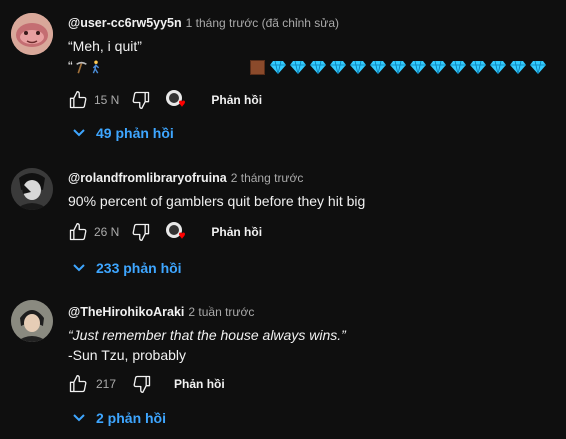 The width and height of the screenshot is (566, 439). I want to click on replies-count: 233 phản hồi, so click(139, 268).